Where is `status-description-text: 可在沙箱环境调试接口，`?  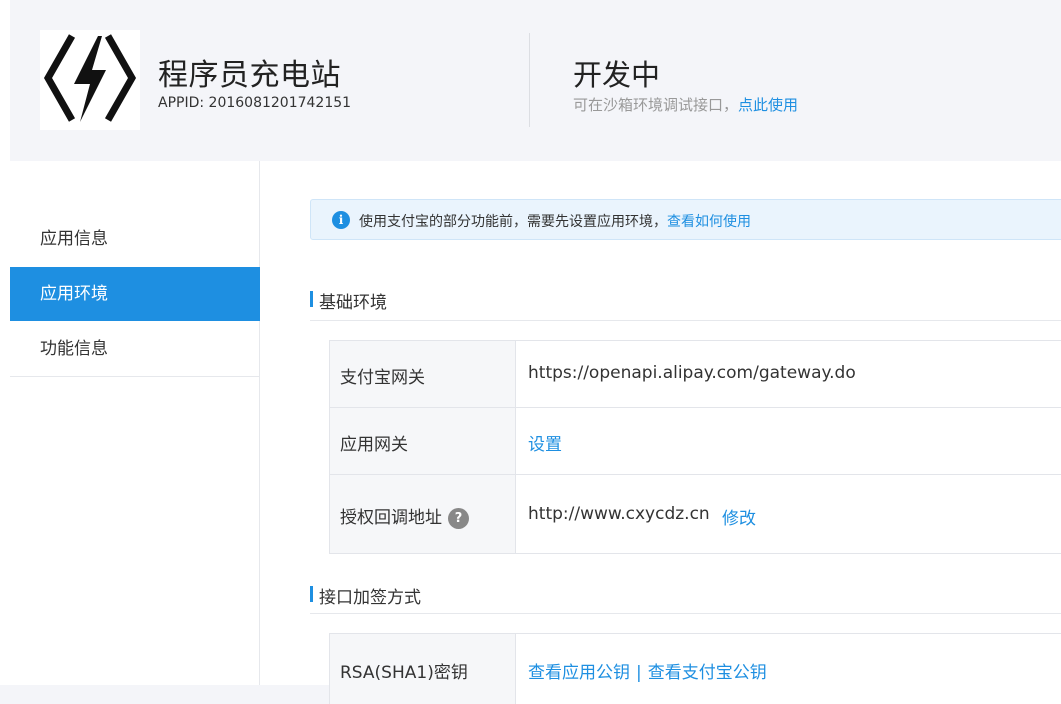
status-description-text: 可在沙箱环境调试接口， is located at coordinates (656, 105).